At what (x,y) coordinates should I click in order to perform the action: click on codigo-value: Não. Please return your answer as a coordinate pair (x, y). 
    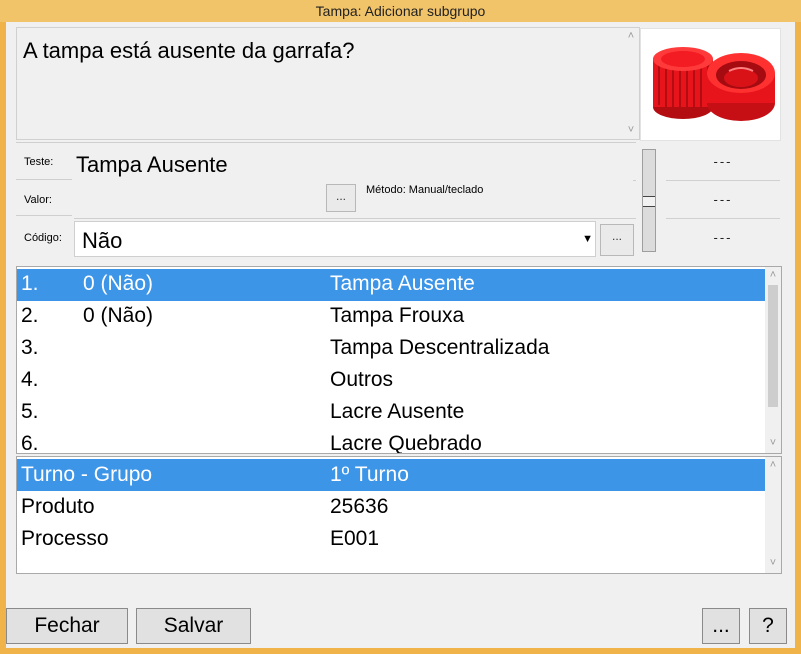
    Looking at the image, I should click on (102, 240).